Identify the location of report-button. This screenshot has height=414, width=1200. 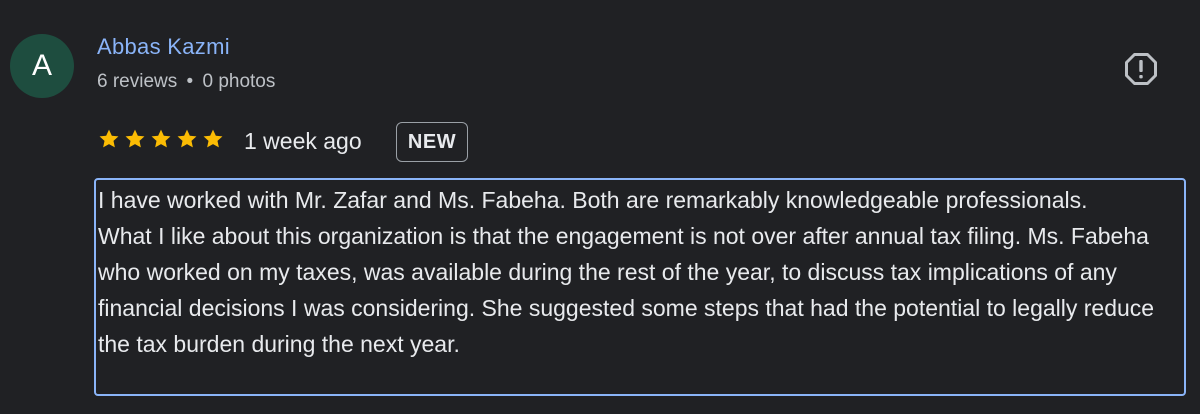
(1141, 69).